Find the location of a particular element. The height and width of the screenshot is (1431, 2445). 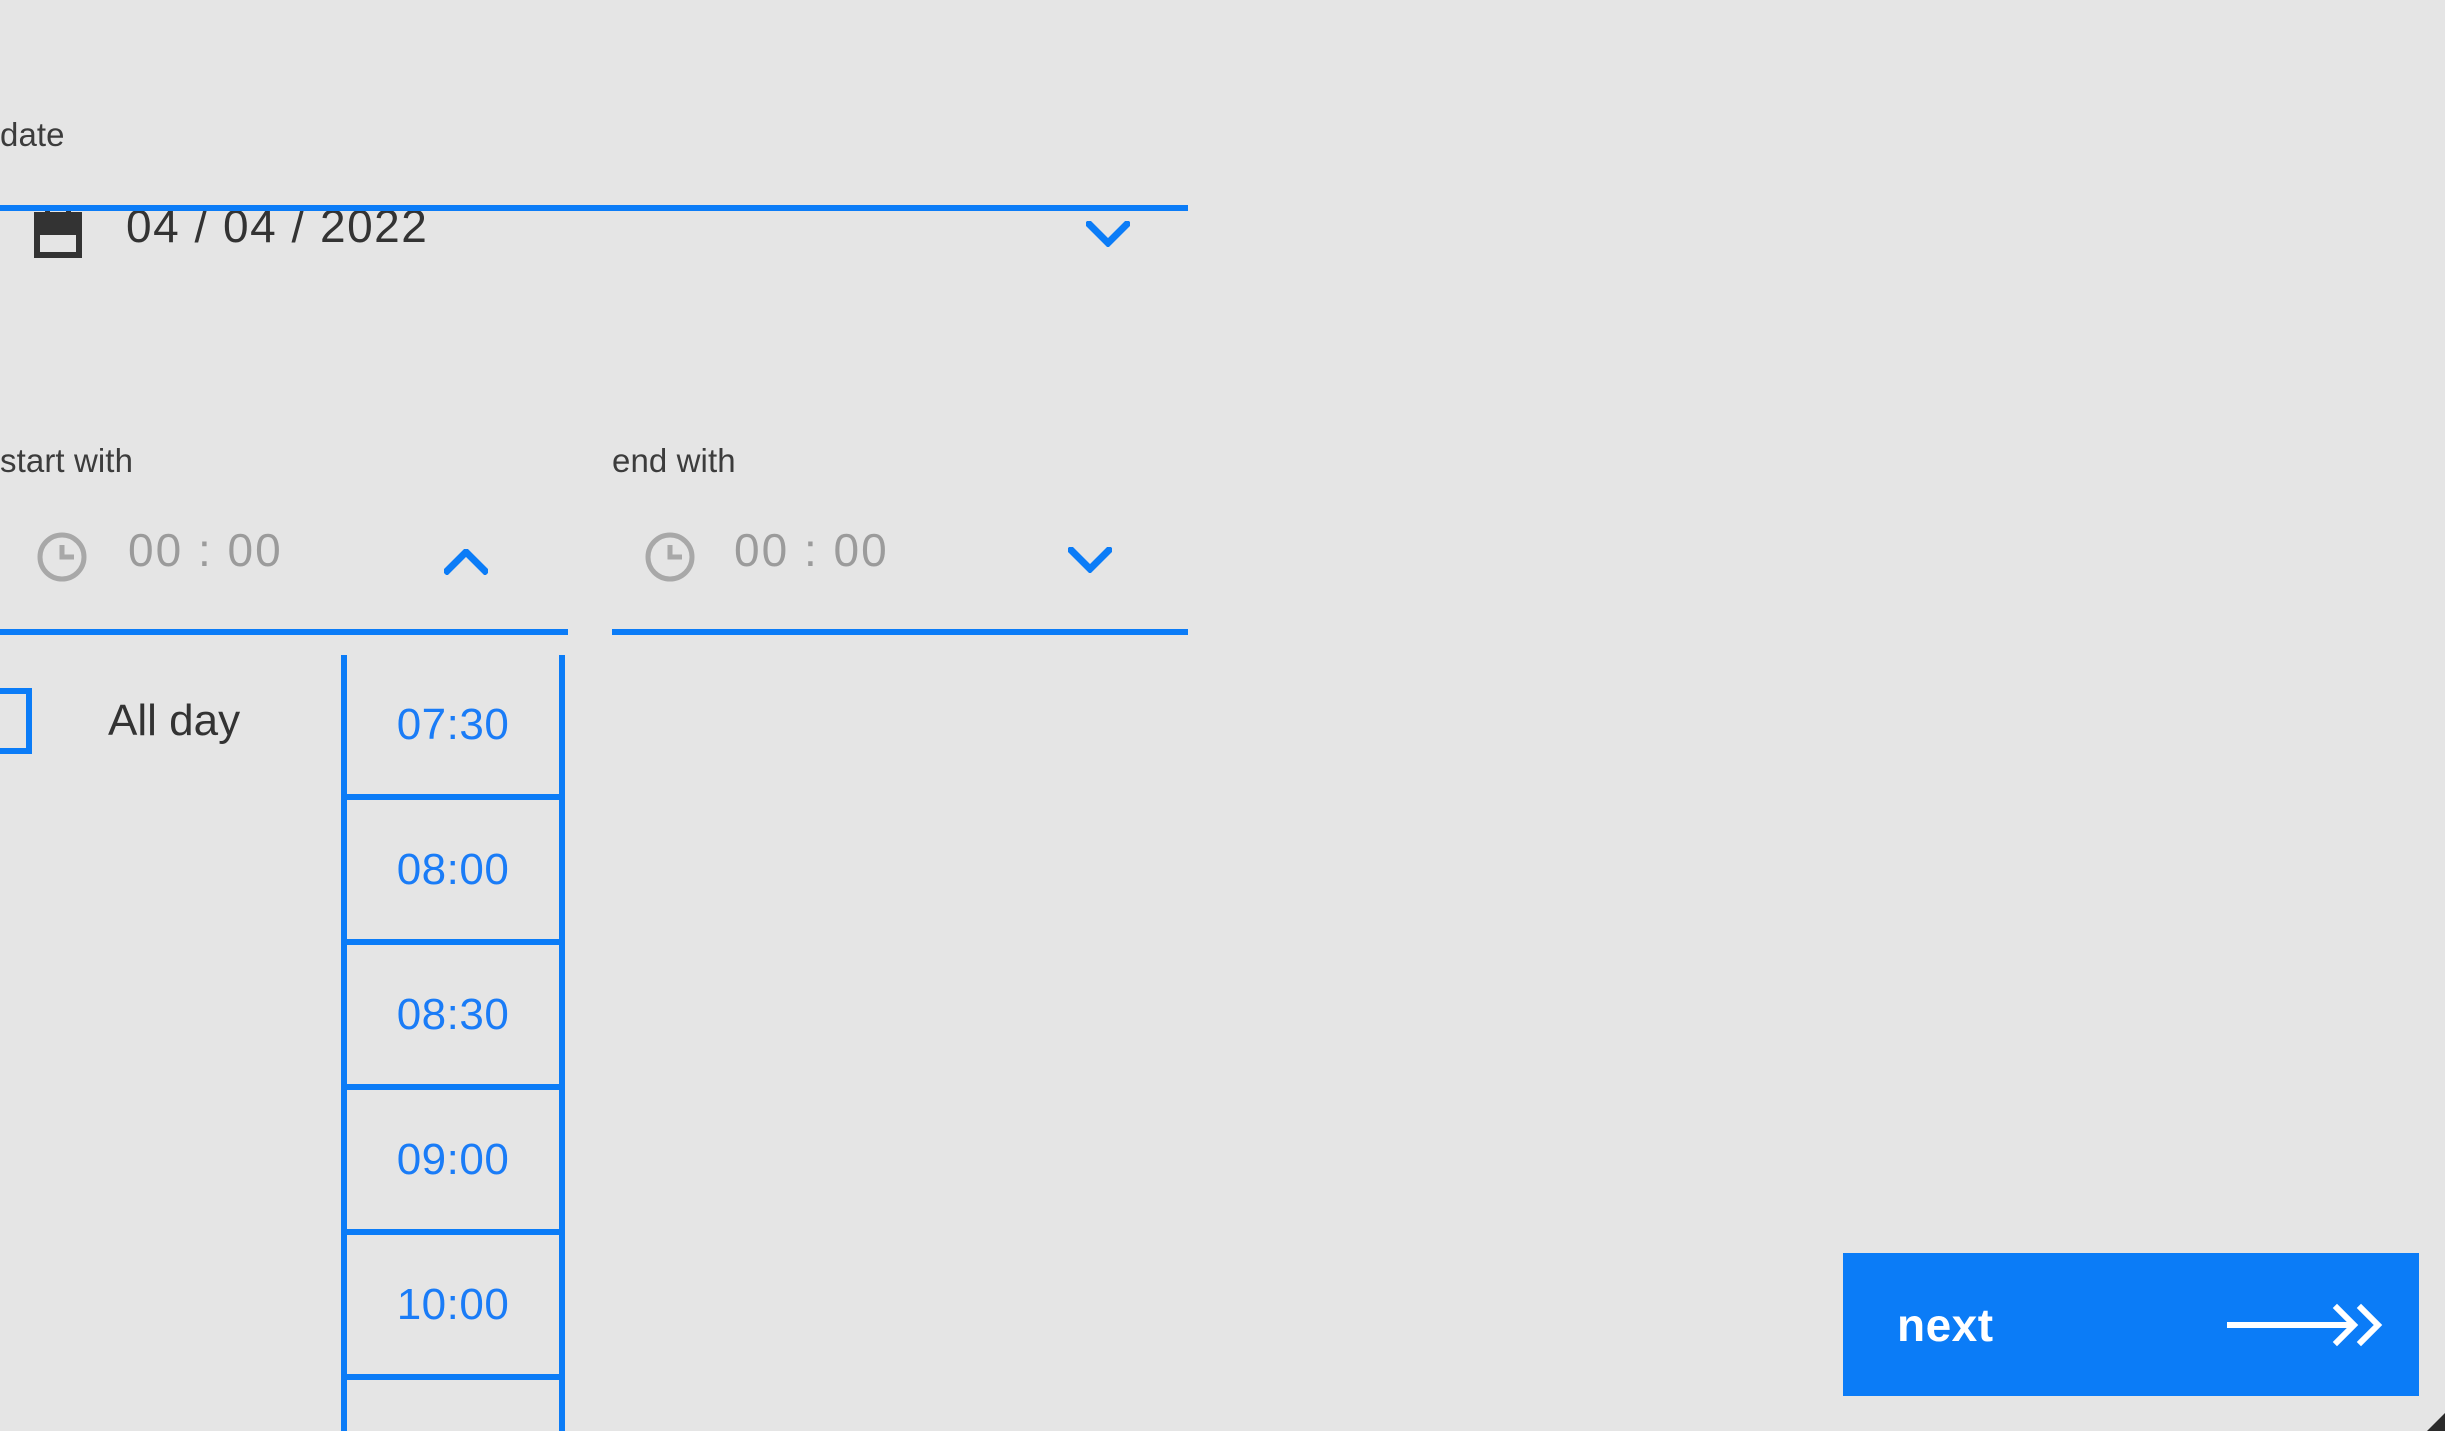

start-time-options-dropdown: 07:30 08:00 08:30 09:00 10:00 is located at coordinates (453, 1043).